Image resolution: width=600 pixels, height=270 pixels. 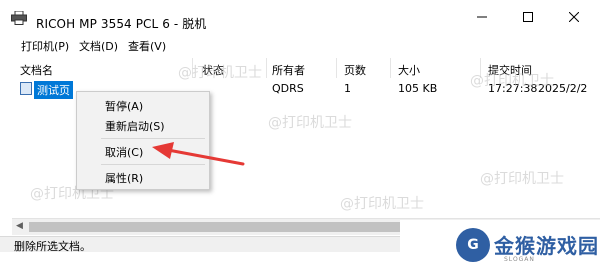 What do you see at coordinates (124, 106) in the screenshot?
I see `context-pause: 暂停(A)` at bounding box center [124, 106].